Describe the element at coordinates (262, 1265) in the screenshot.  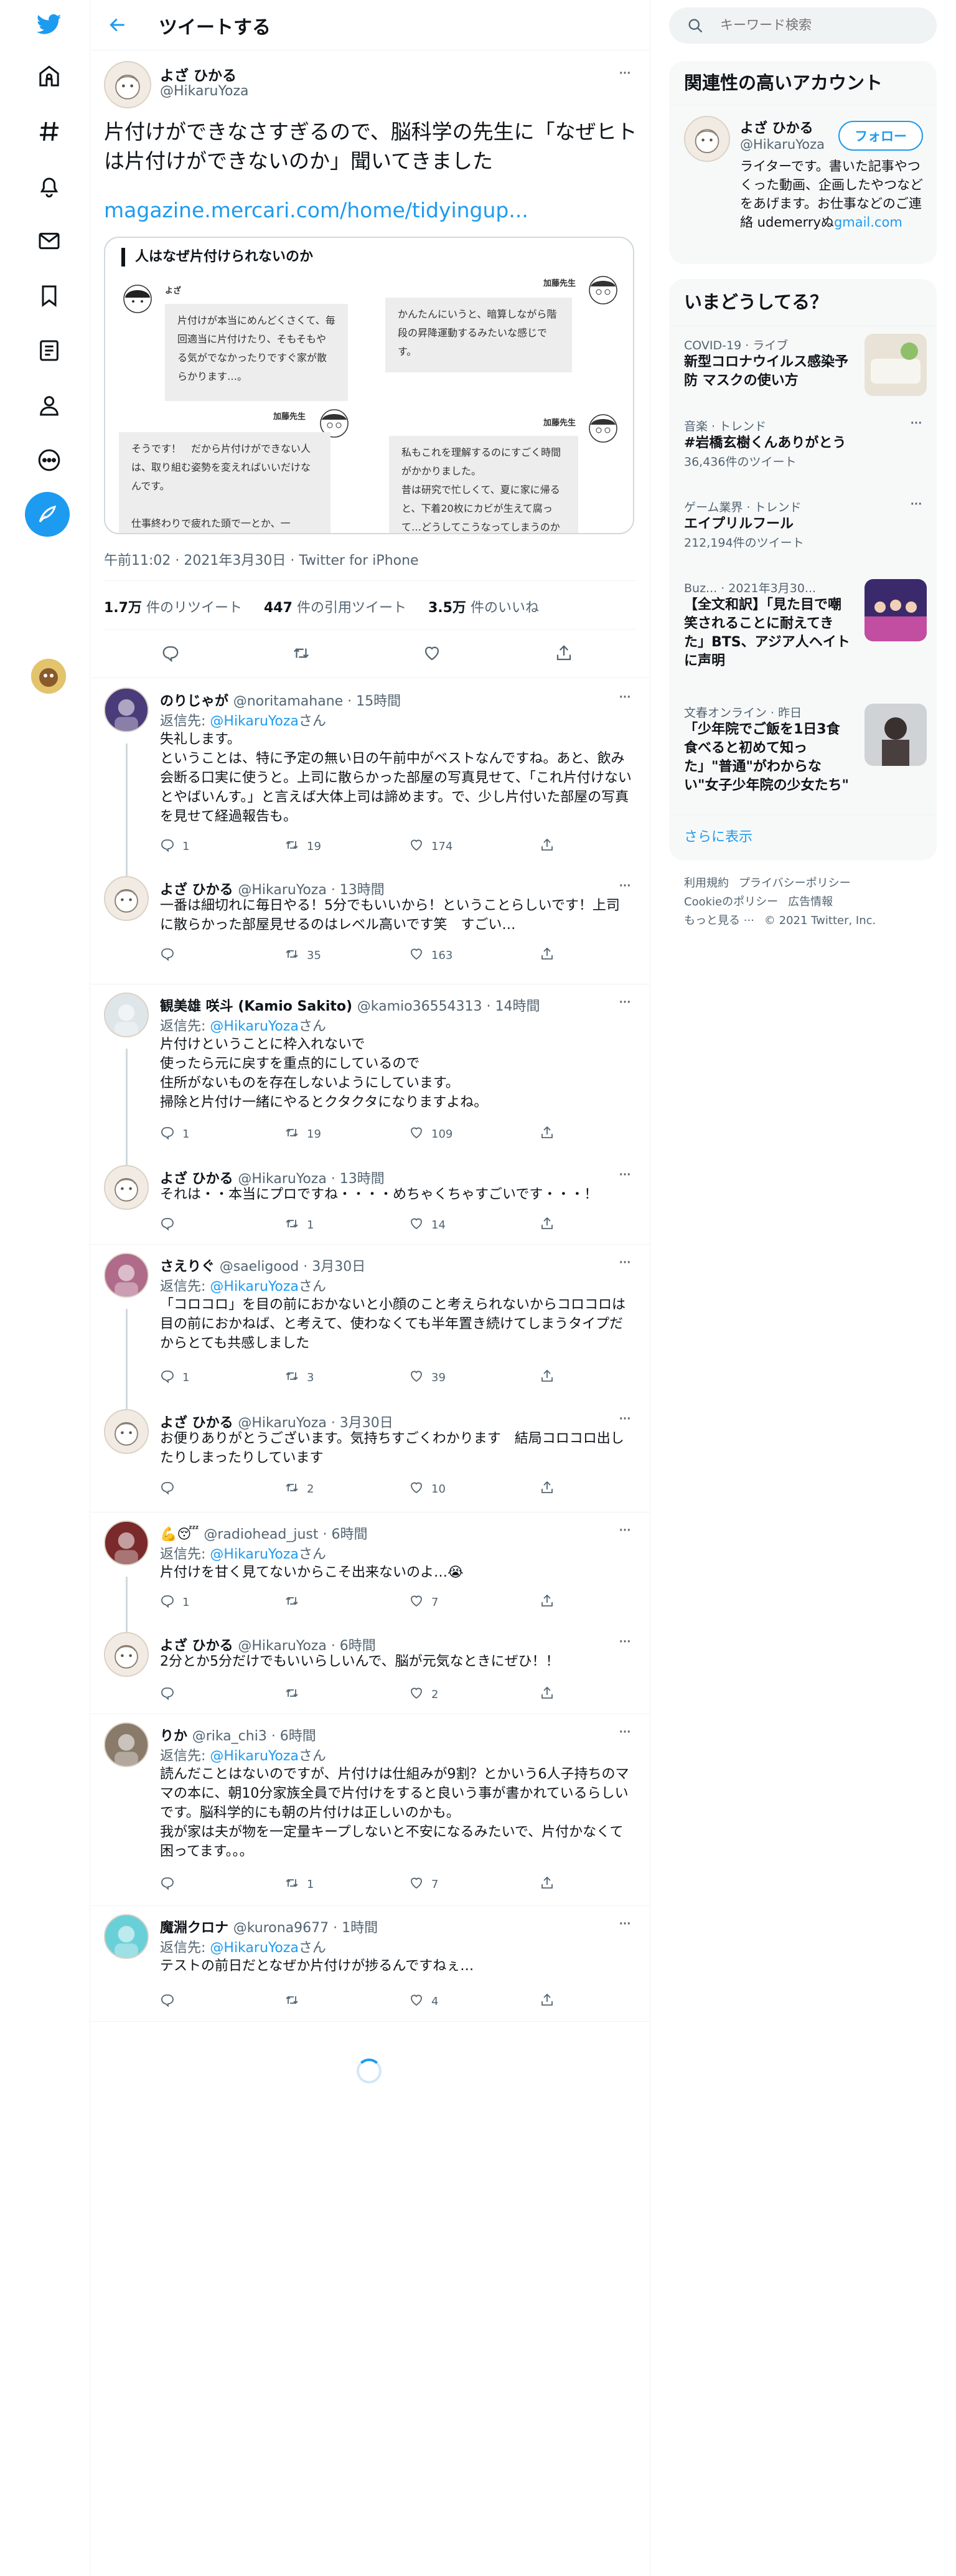
I see `reply-author: さえりぐ @saeligood · 3月30日` at that location.